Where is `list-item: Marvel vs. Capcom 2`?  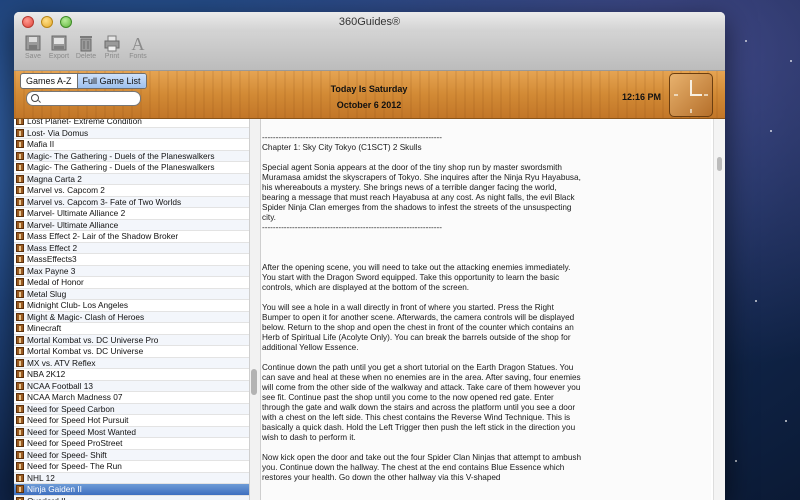
list-item: Marvel vs. Capcom 2 is located at coordinates (131, 191).